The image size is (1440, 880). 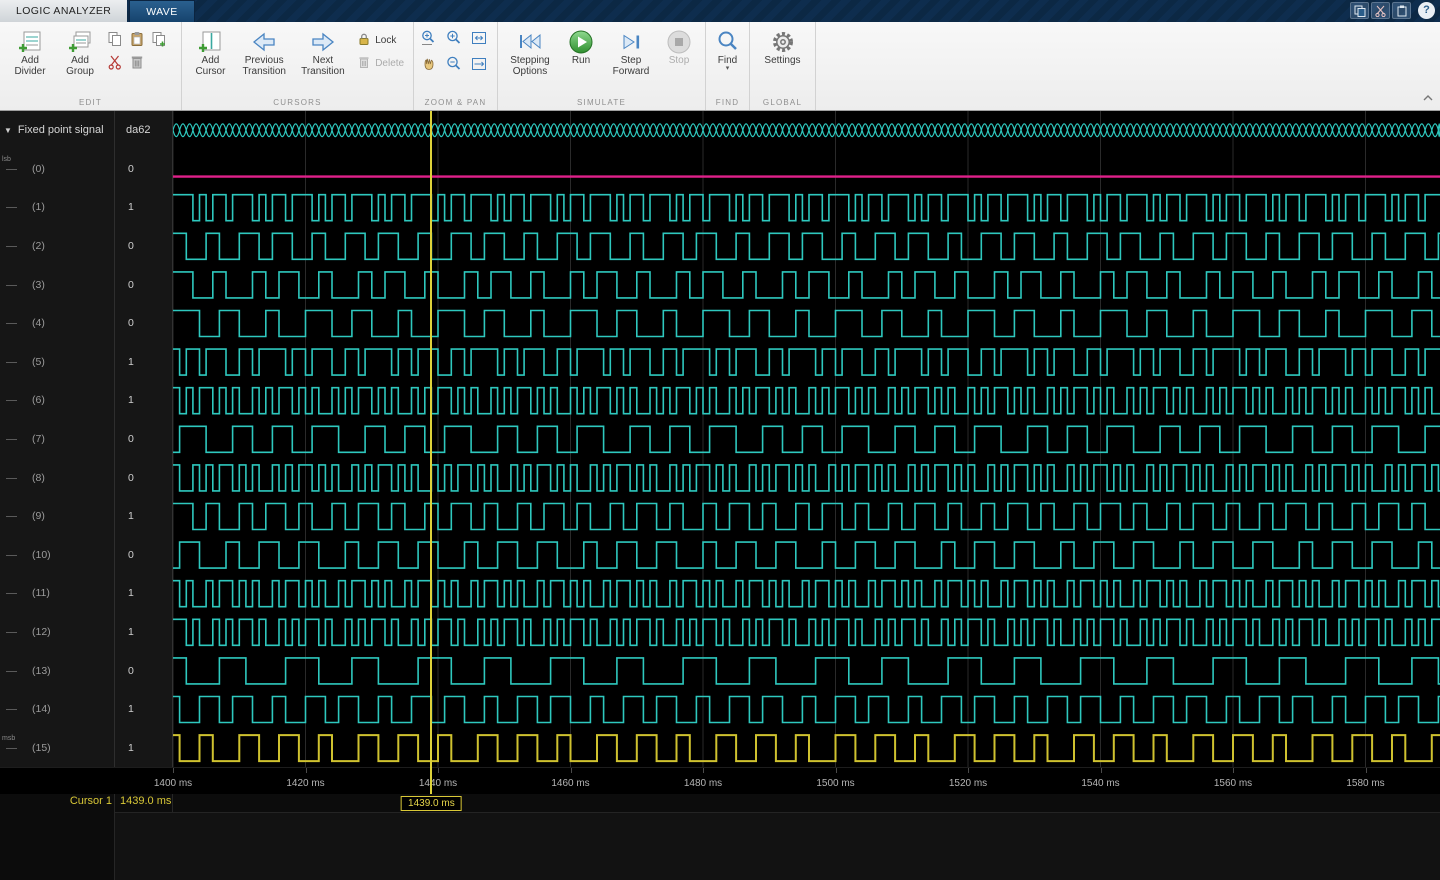 What do you see at coordinates (782, 47) in the screenshot?
I see `settings-button: Settings` at bounding box center [782, 47].